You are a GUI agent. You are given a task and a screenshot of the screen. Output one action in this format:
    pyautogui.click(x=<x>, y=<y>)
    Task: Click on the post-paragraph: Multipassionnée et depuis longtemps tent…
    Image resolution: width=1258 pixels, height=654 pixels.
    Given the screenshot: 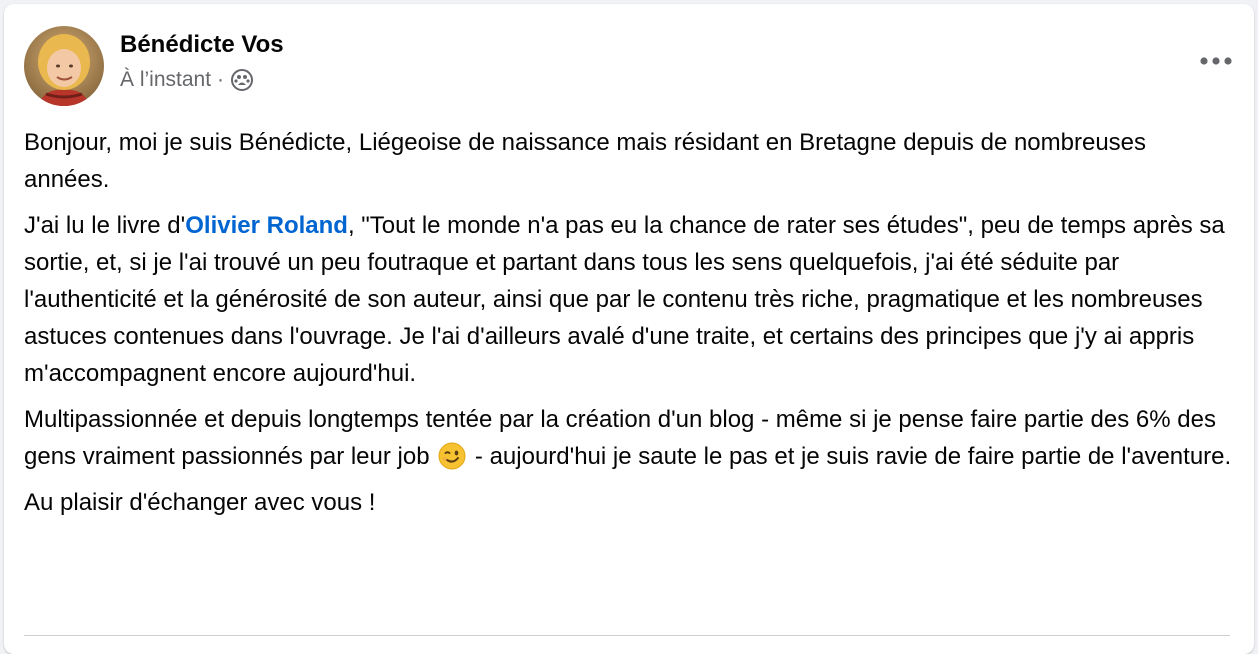 What is the action you would take?
    pyautogui.click(x=629, y=438)
    